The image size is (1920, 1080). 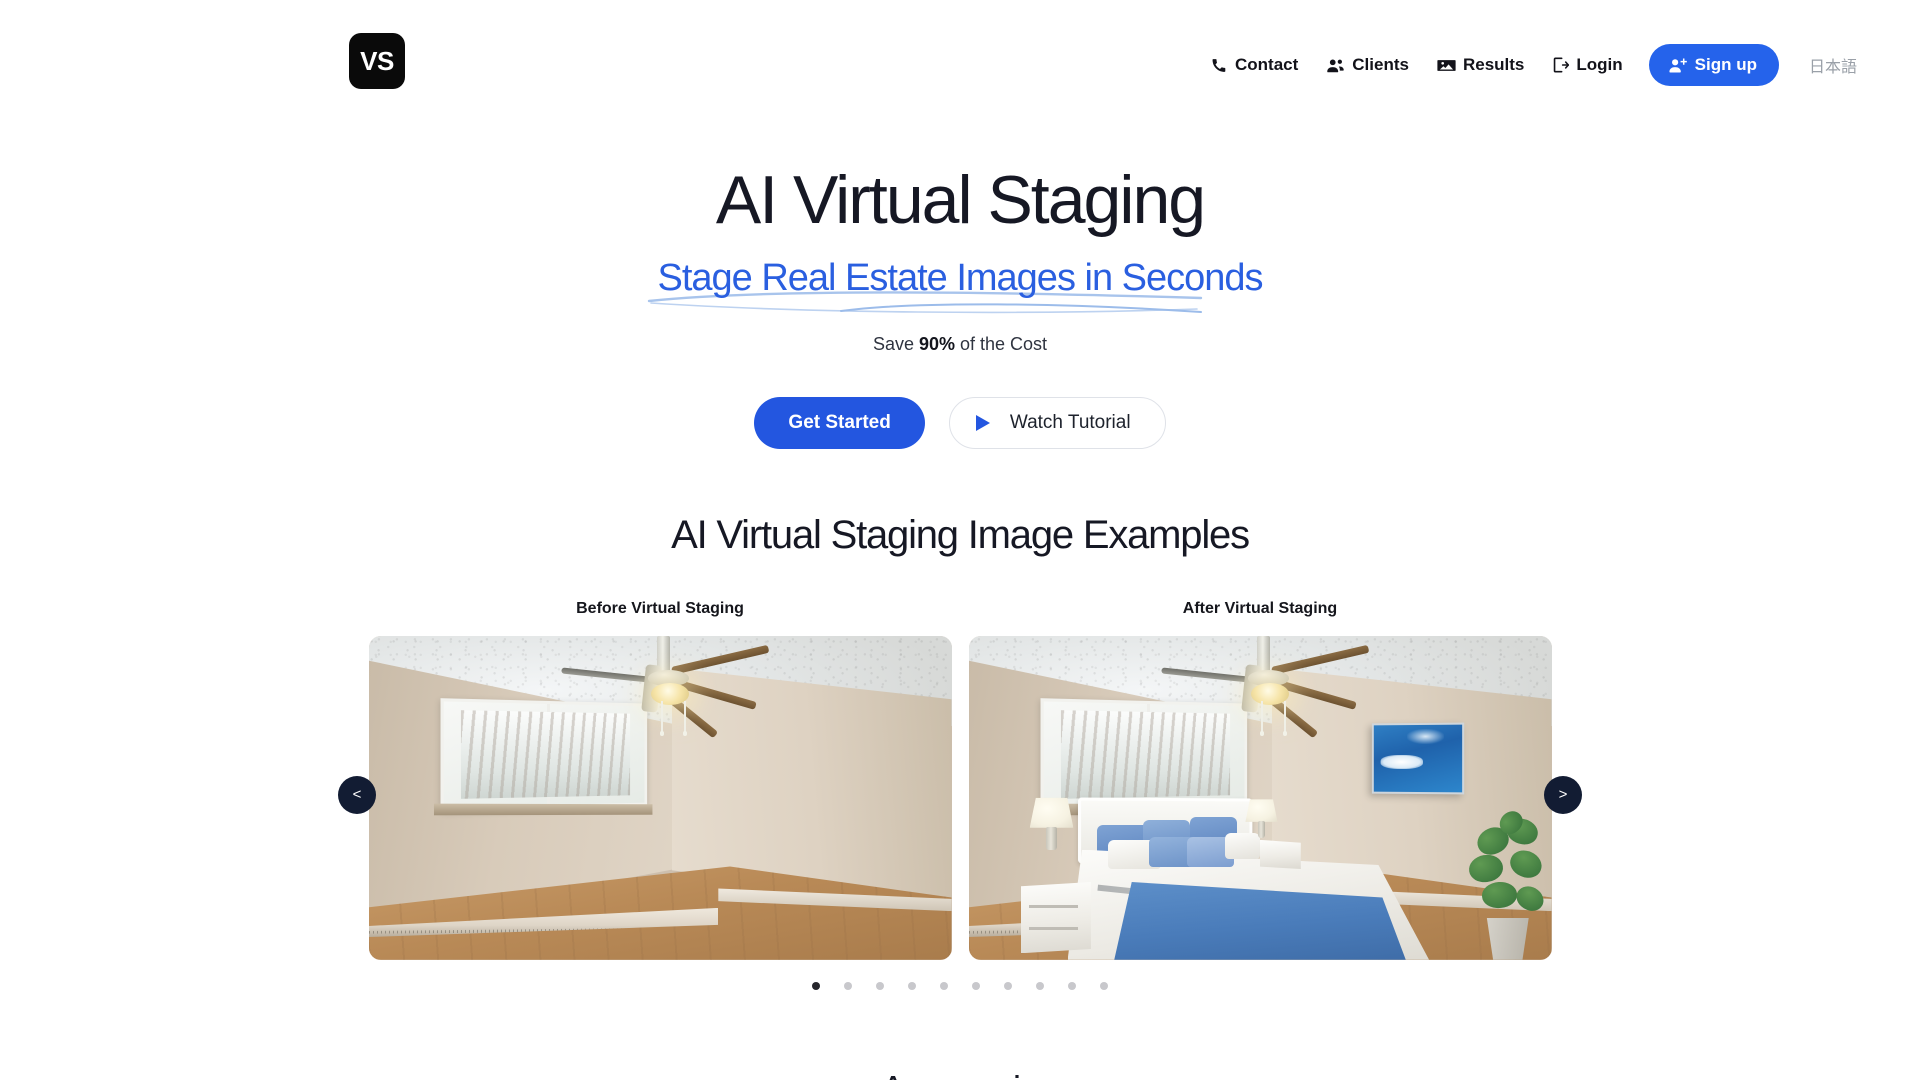 I want to click on nightstand-right, so click(x=1280, y=854).